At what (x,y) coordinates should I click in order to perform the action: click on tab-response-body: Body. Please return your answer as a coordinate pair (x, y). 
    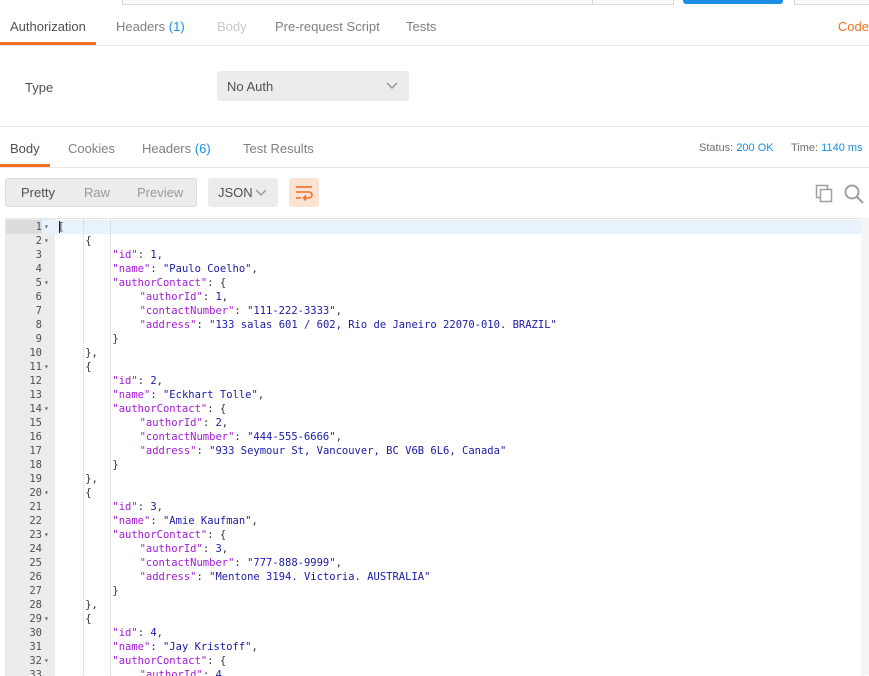
    Looking at the image, I should click on (25, 149).